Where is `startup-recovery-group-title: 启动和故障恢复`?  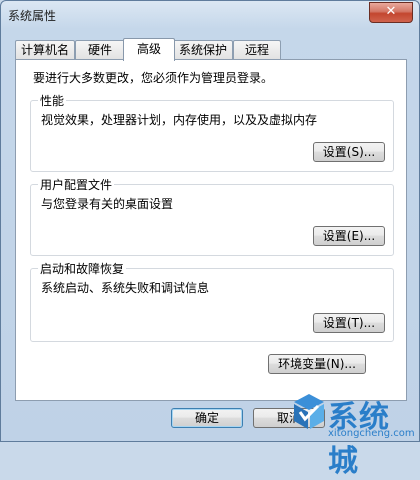 startup-recovery-group-title: 启动和故障恢复 is located at coordinates (82, 268).